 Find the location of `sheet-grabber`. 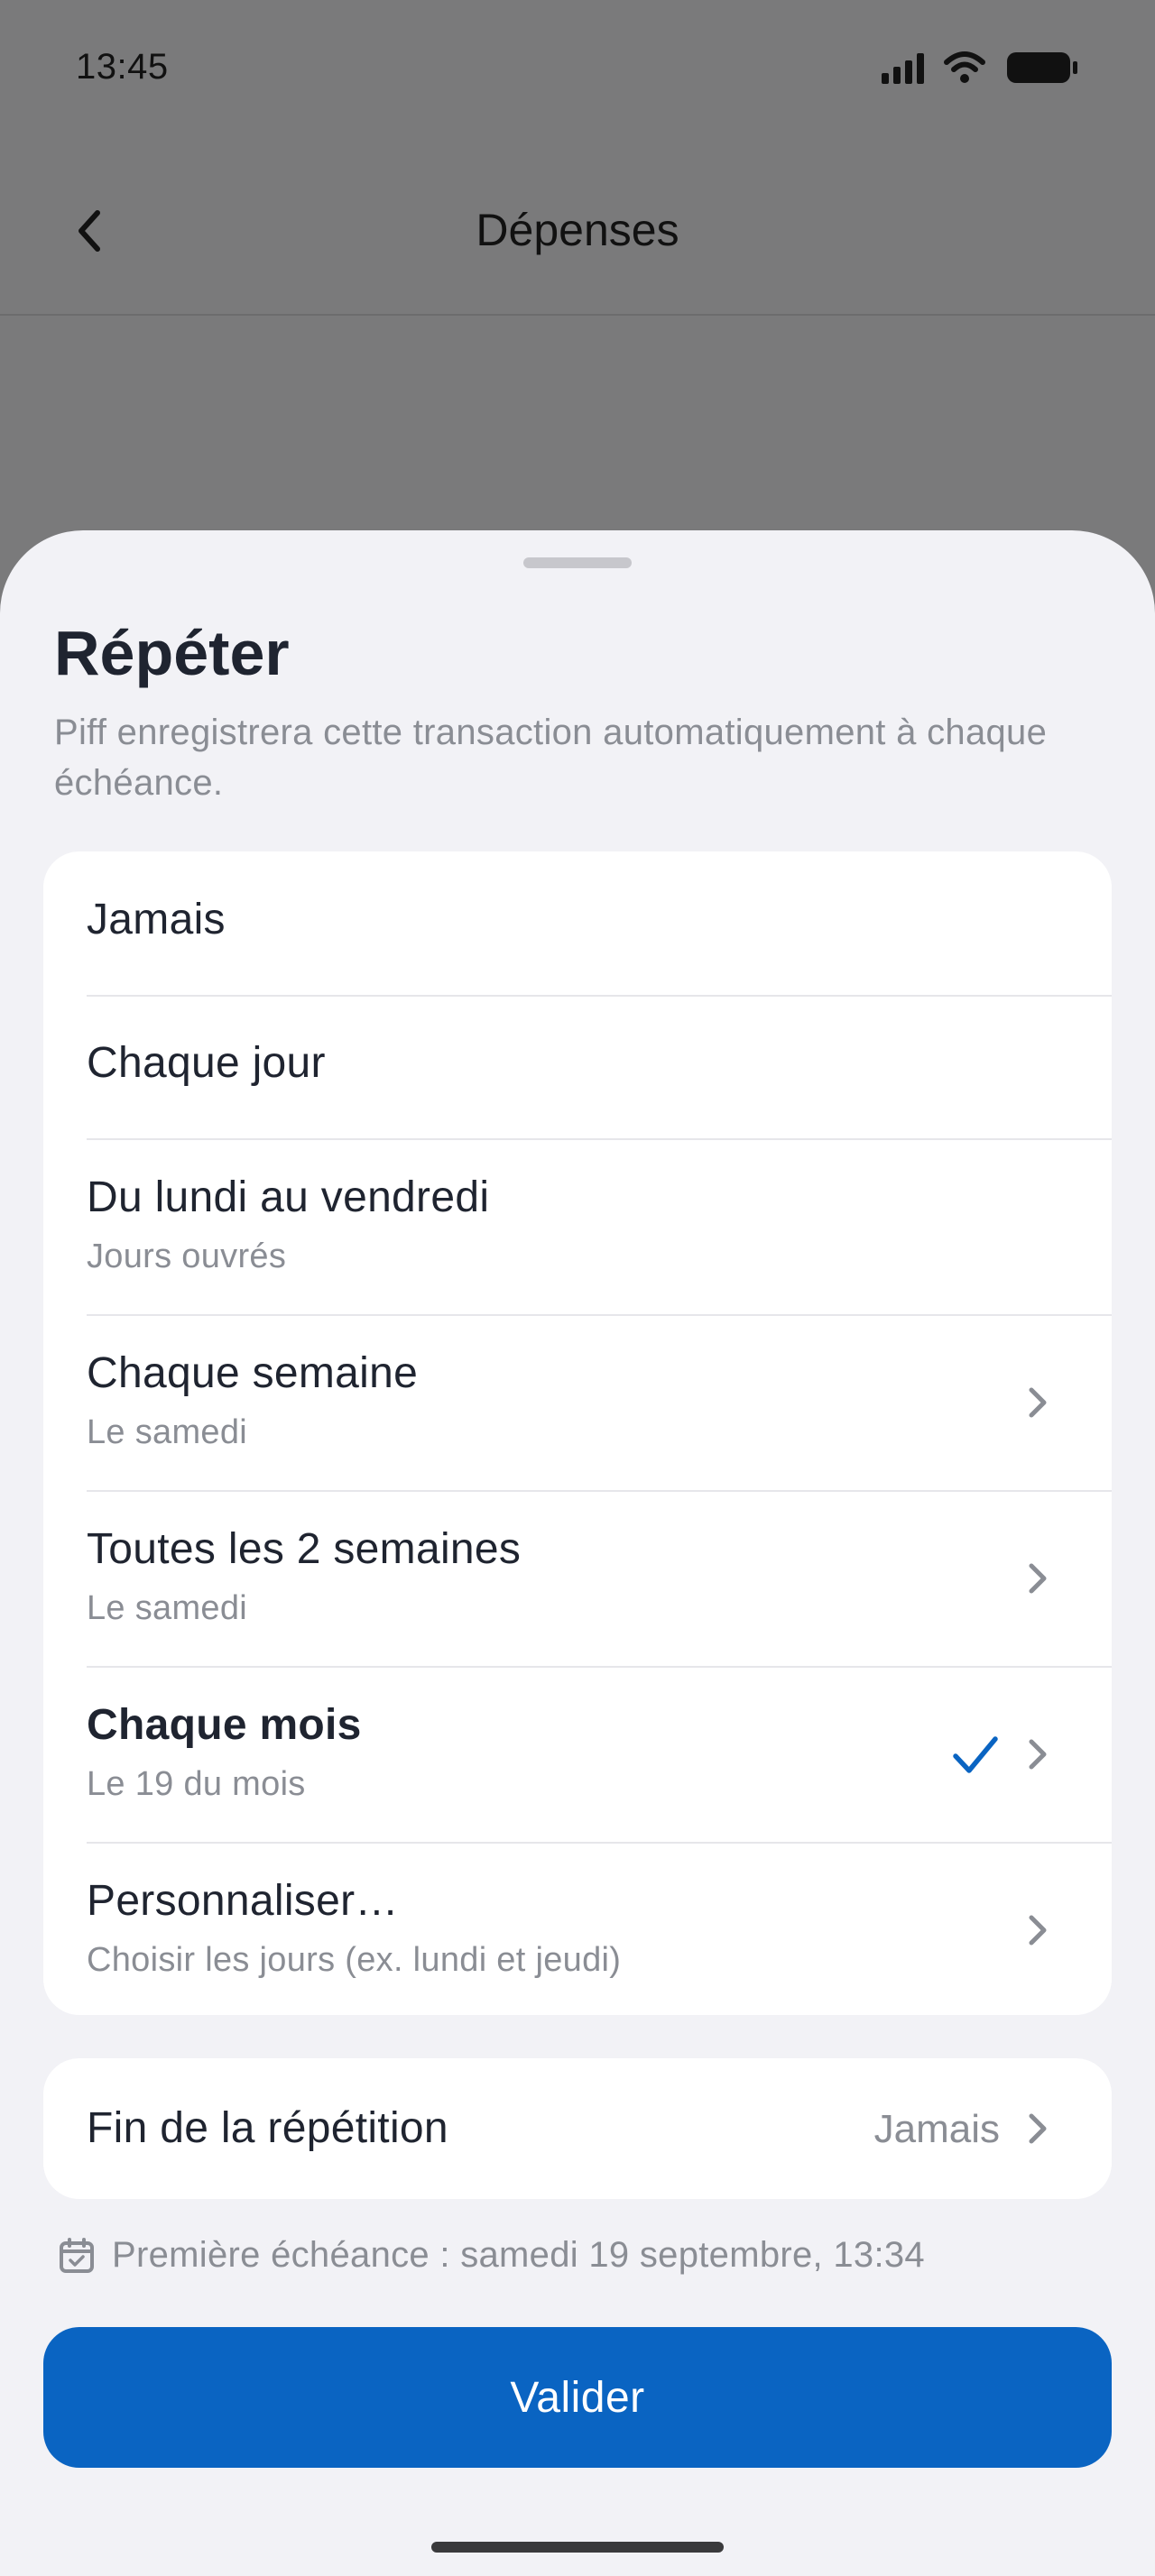

sheet-grabber is located at coordinates (577, 562).